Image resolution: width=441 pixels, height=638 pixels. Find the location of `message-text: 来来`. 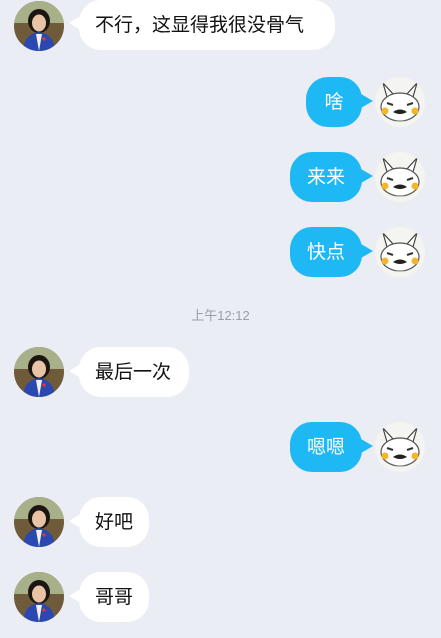

message-text: 来来 is located at coordinates (325, 176).